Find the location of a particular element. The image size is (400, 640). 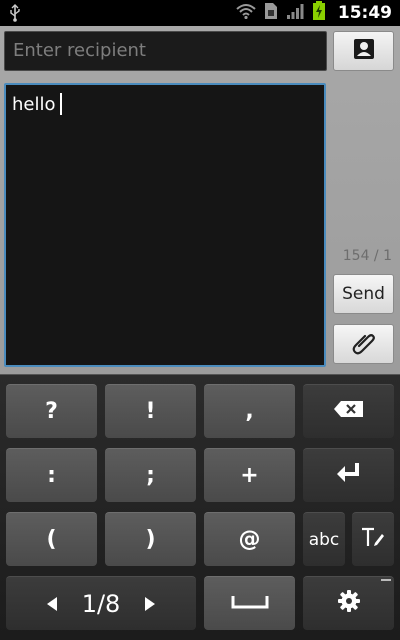

key-colon: : is located at coordinates (51, 475).